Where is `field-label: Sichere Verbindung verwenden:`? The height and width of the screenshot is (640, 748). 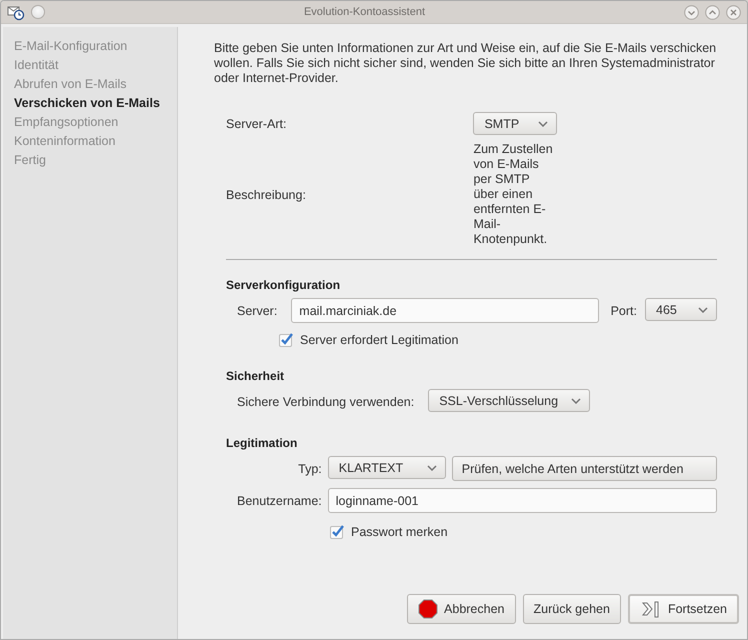
field-label: Sichere Verbindung verwenden: is located at coordinates (325, 401).